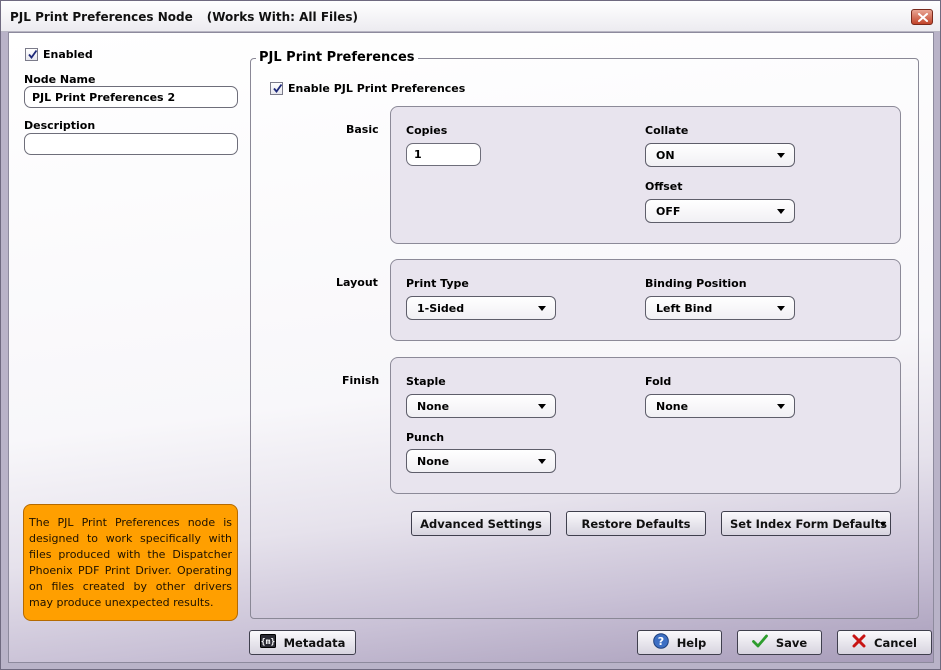 This screenshot has width=941, height=670. What do you see at coordinates (668, 211) in the screenshot?
I see `offset-value: OFF` at bounding box center [668, 211].